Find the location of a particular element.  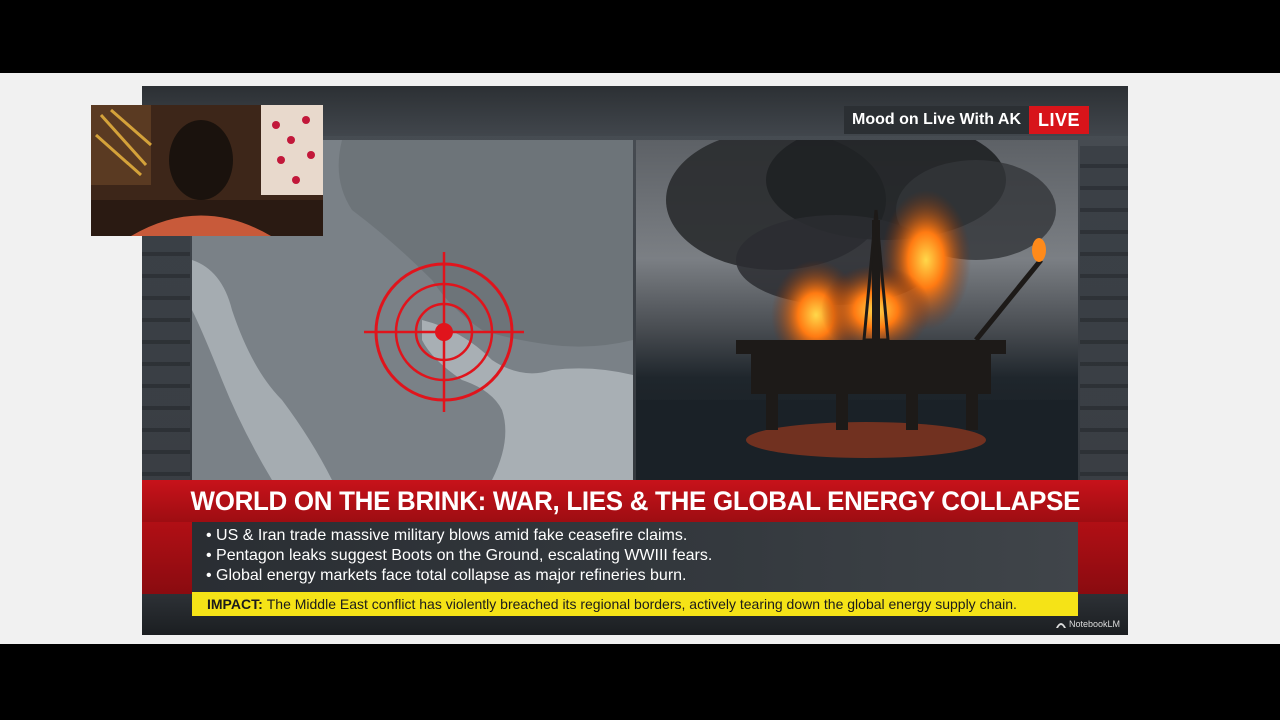

watermark: NotebookLM is located at coordinates (1087, 624).